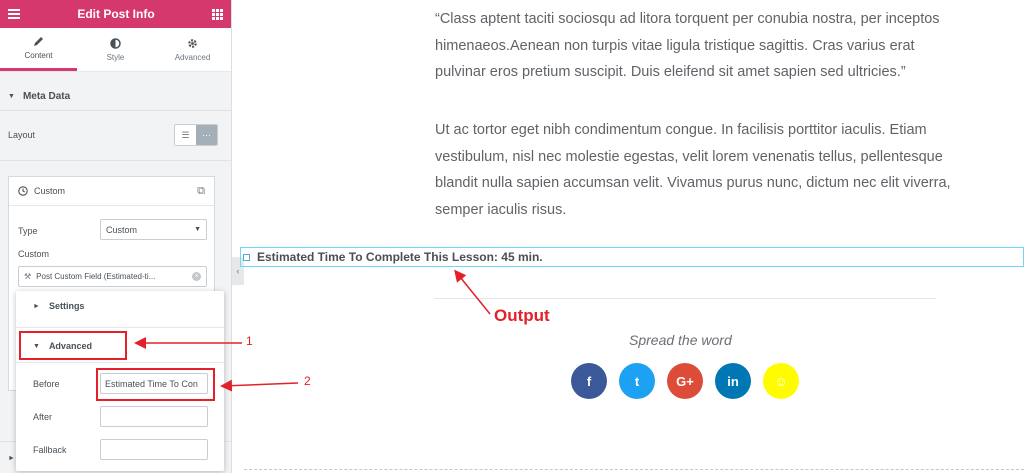 The width and height of the screenshot is (1024, 473). What do you see at coordinates (34, 254) in the screenshot?
I see `custom-label: Custom` at bounding box center [34, 254].